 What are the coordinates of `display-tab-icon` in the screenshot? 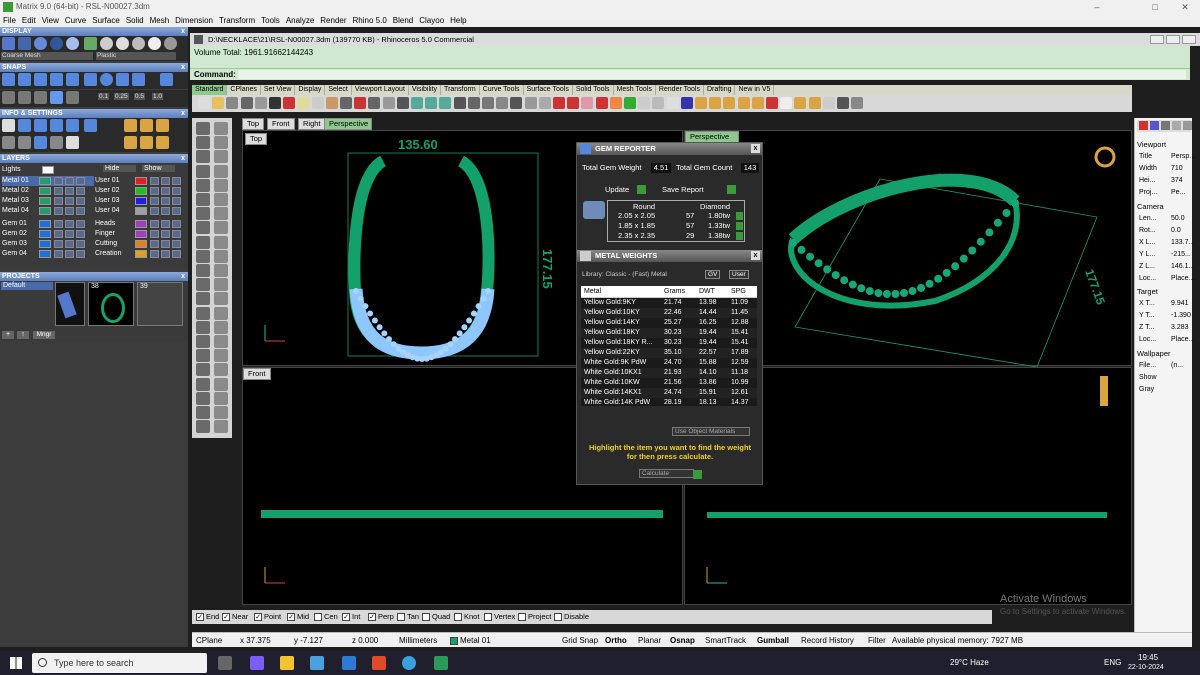 It's located at (1165, 125).